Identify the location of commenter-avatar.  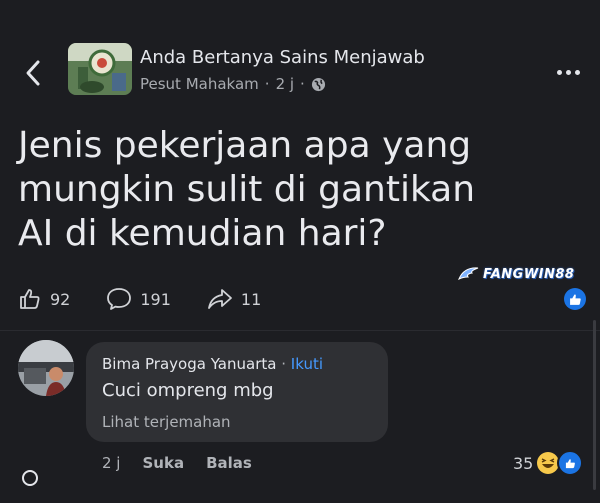
(46, 368).